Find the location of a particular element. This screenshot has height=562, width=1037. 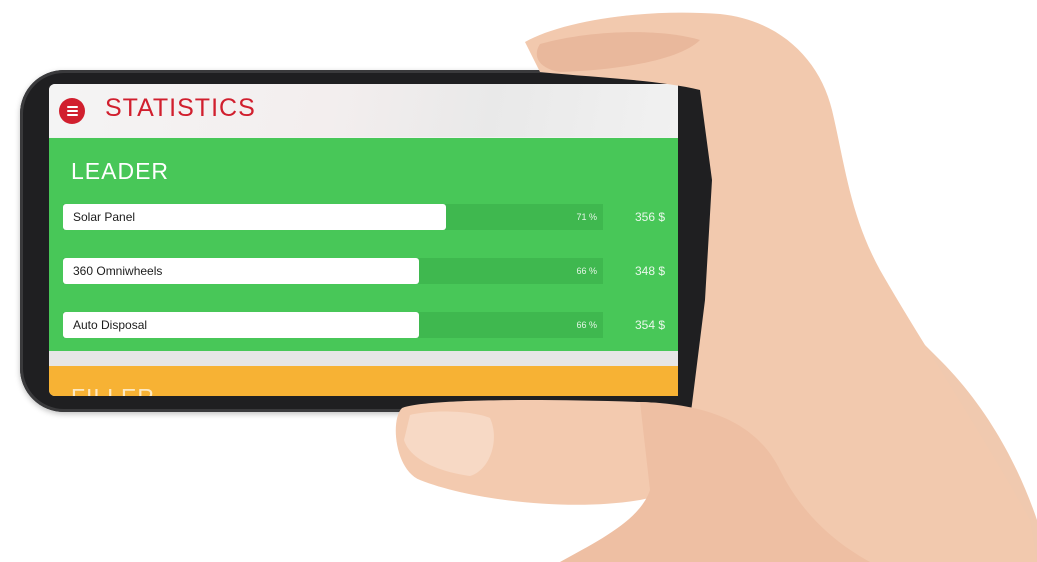

app-header: STATISTICS is located at coordinates (363, 110).